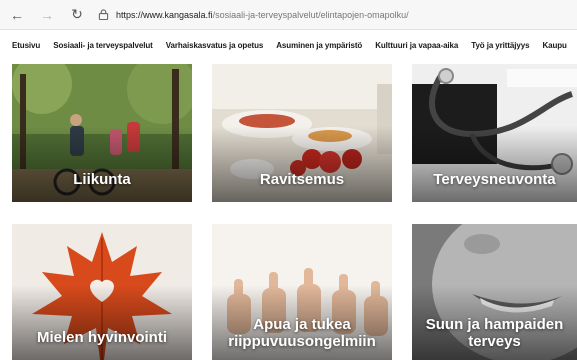 This screenshot has height=360, width=577. Describe the element at coordinates (302, 179) in the screenshot. I see `tile-label: Ravitsemus` at that location.